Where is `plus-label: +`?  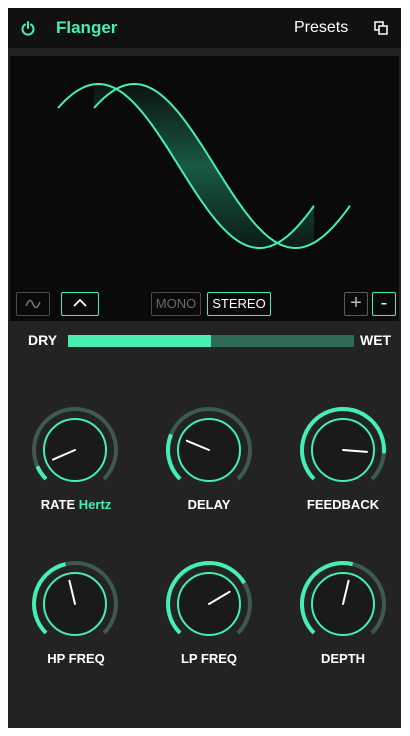
plus-label: + is located at coordinates (356, 303).